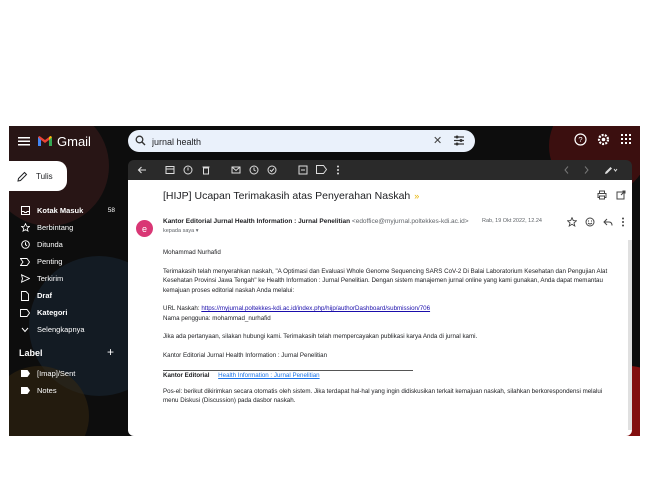 The width and height of the screenshot is (650, 502). Describe the element at coordinates (61, 329) in the screenshot. I see `sidebar-item-label: Selengkapnya` at that location.